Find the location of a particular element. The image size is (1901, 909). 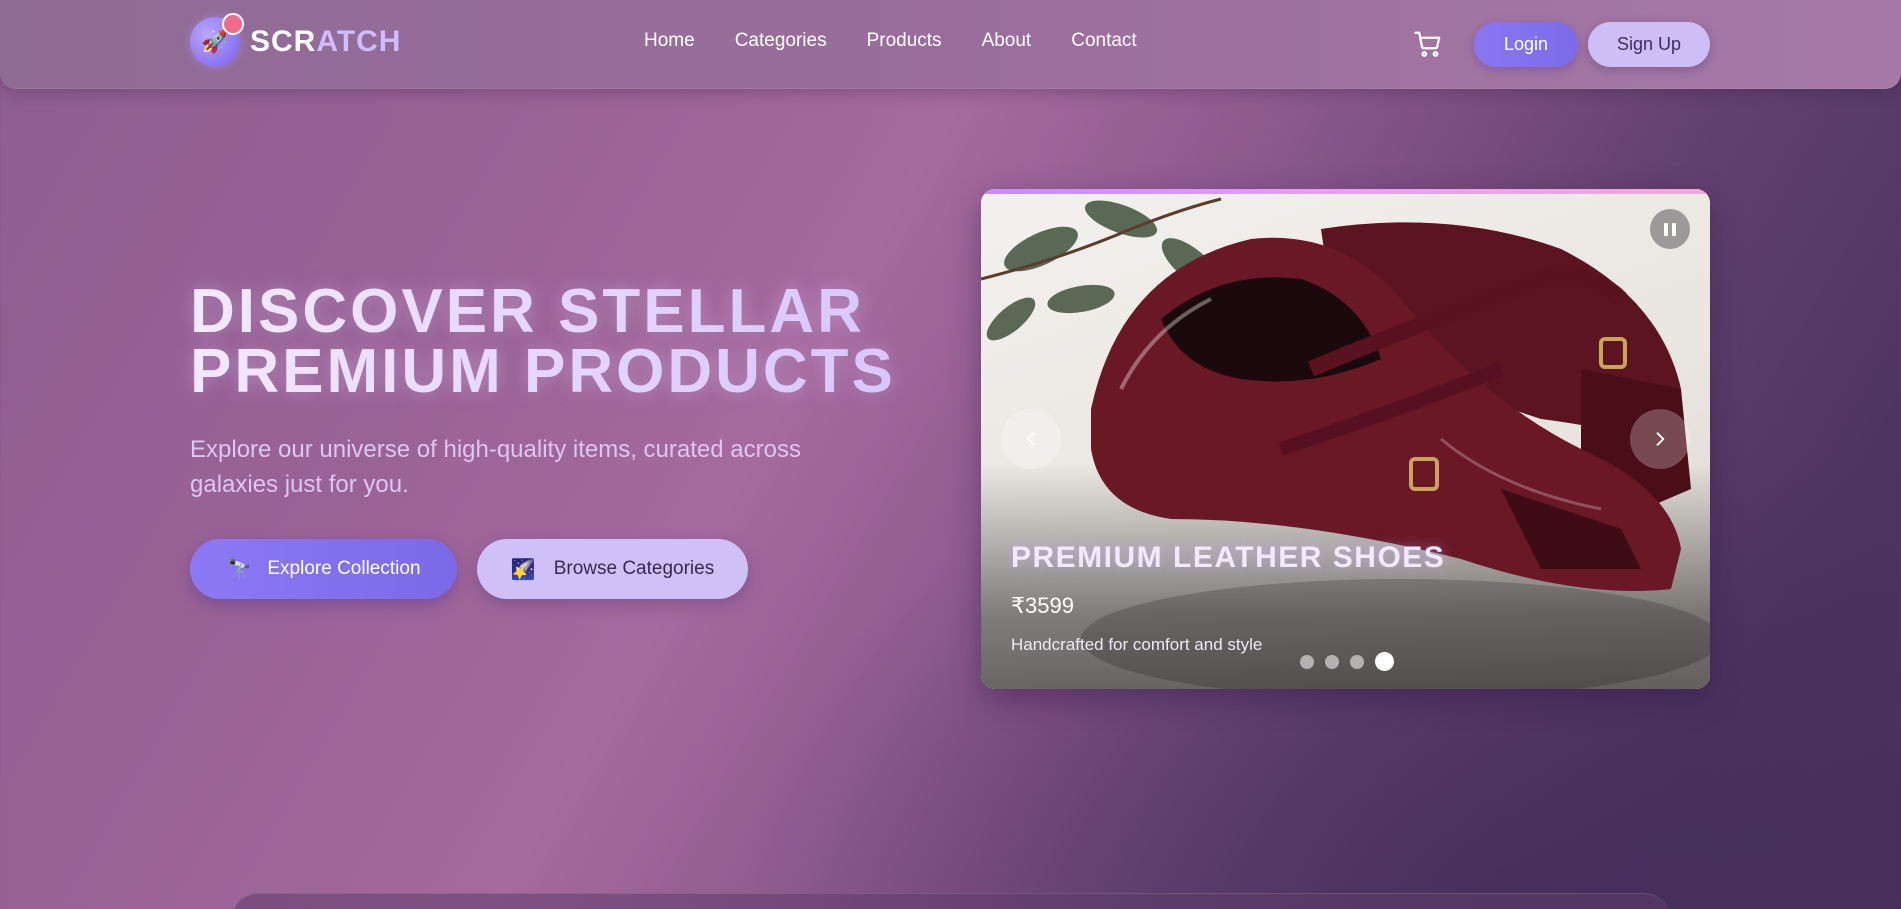

explore-collection-label: Explore Collection is located at coordinates (344, 568).